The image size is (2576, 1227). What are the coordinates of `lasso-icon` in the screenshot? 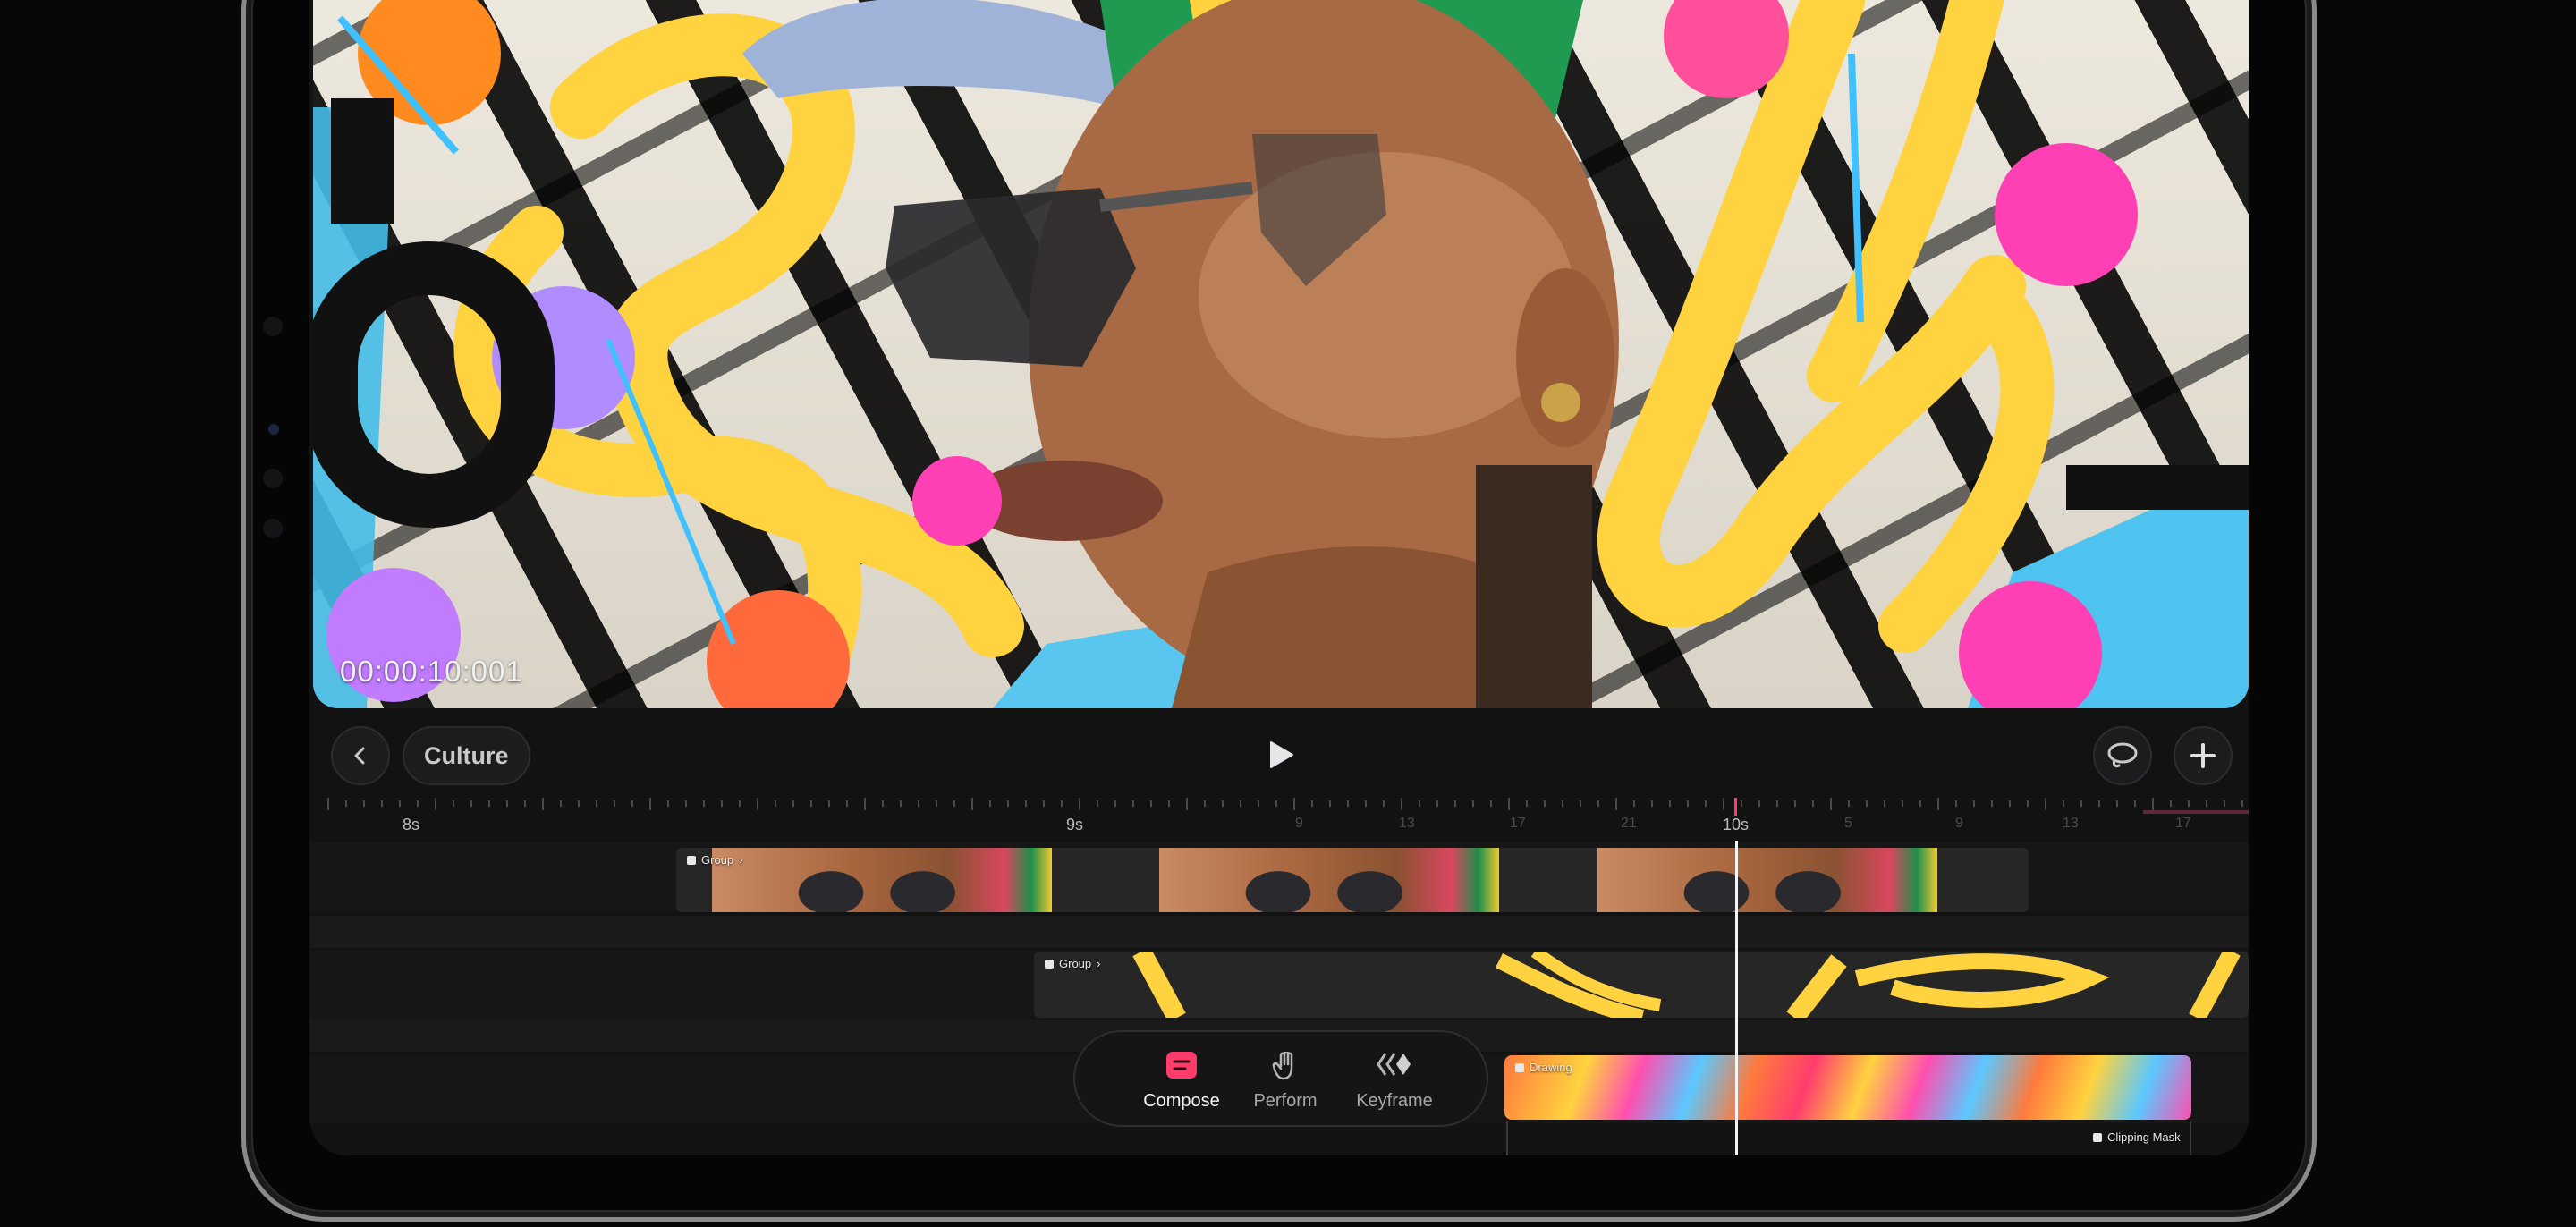 It's located at (2122, 755).